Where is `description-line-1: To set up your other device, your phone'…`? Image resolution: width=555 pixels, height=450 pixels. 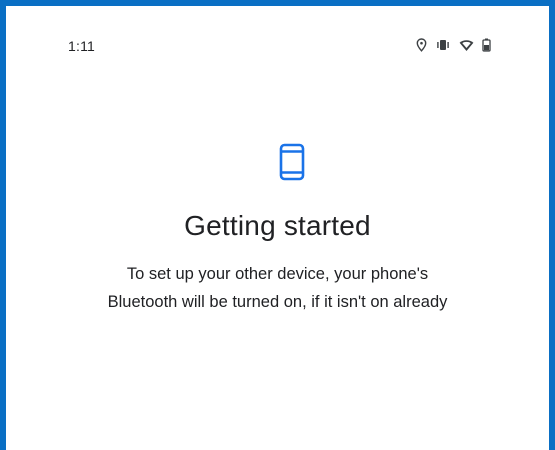
description-line-1: To set up your other device, your phone'… is located at coordinates (277, 274).